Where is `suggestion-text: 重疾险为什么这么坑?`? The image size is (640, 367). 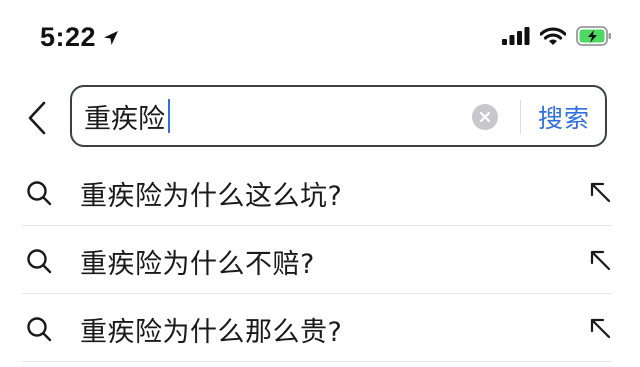
suggestion-text: 重疾险为什么这么坑? is located at coordinates (211, 196).